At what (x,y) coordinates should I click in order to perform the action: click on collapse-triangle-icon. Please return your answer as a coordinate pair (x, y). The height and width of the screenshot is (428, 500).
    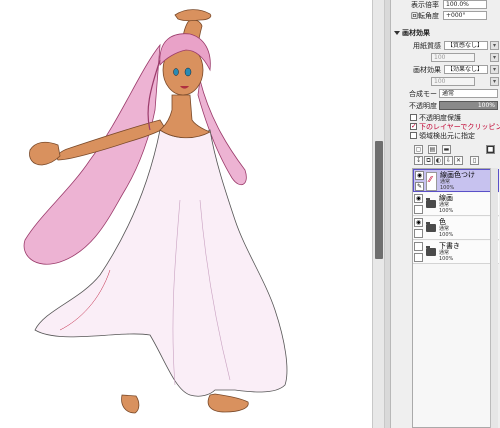
    Looking at the image, I should click on (397, 33).